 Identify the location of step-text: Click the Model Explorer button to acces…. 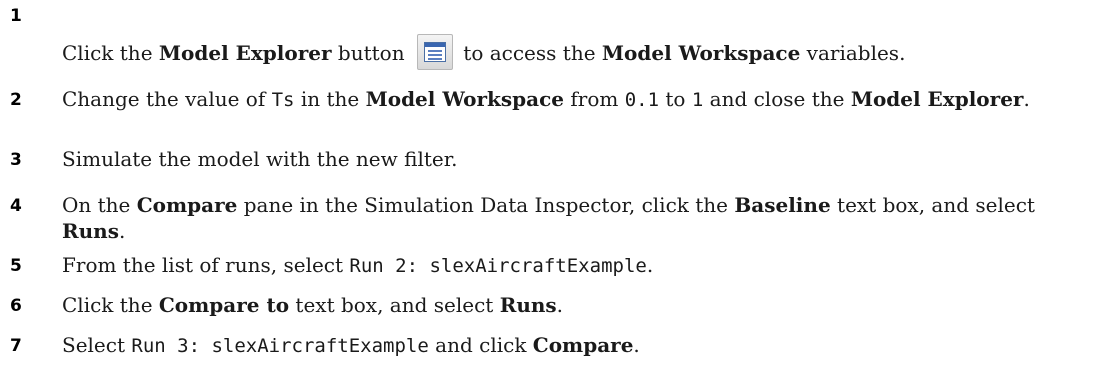
(582, 52).